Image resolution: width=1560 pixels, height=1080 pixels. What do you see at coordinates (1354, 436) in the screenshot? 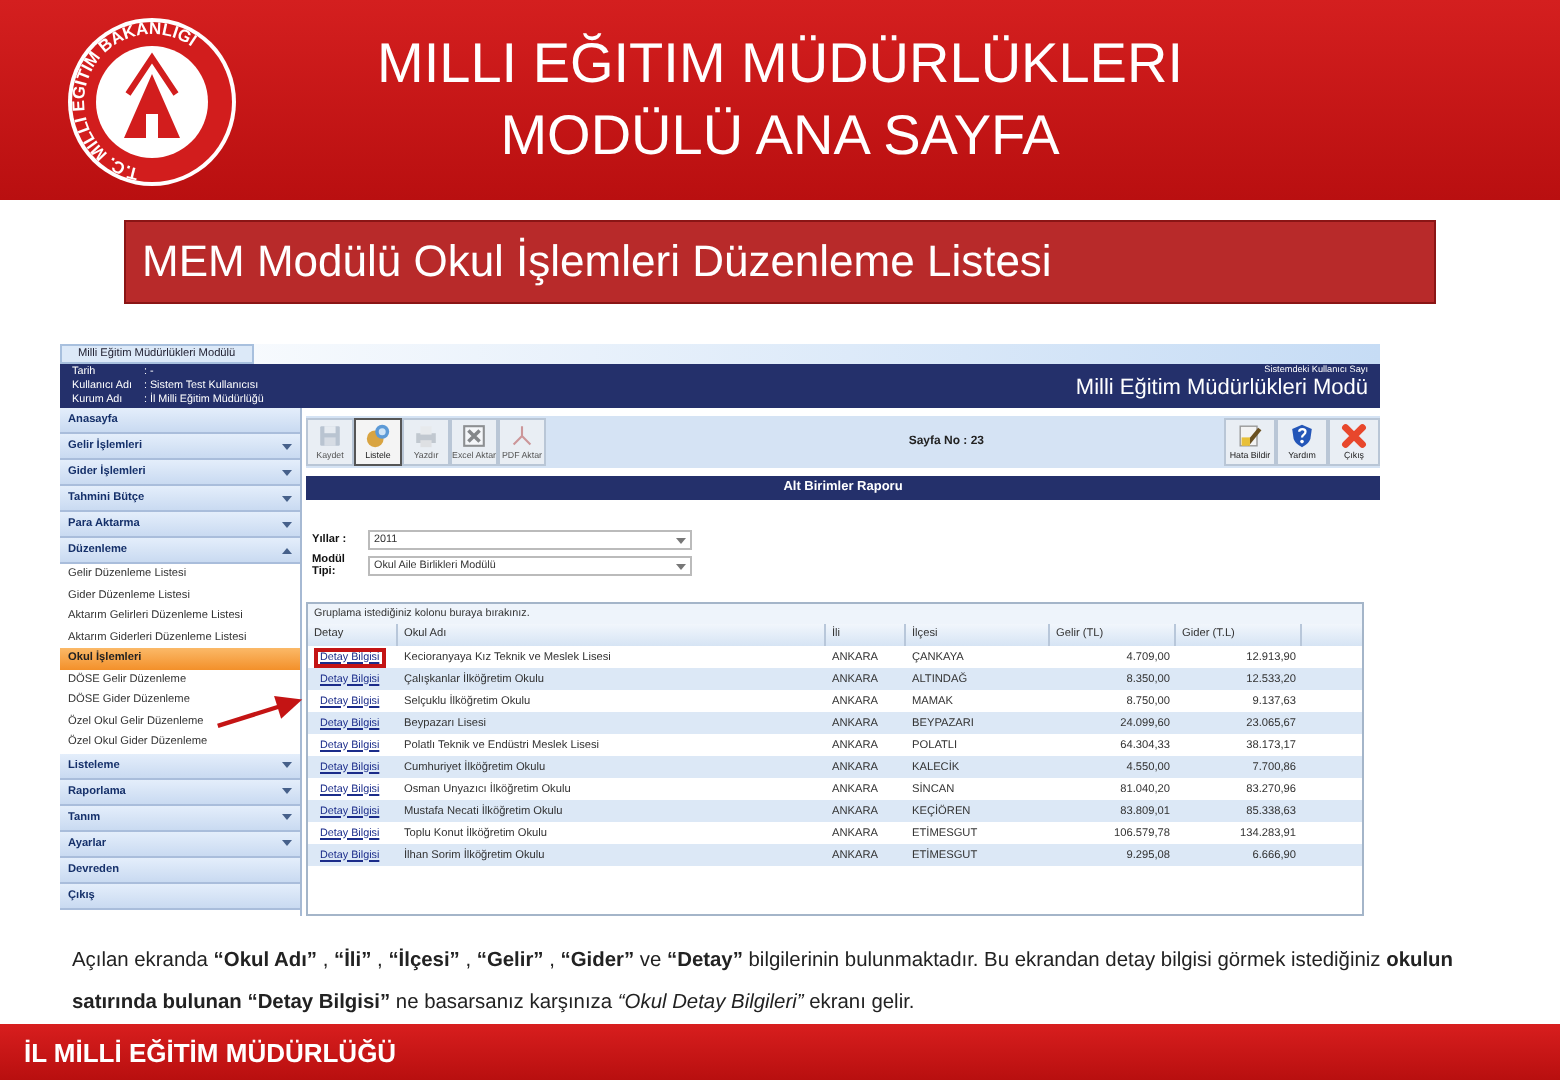
I see `close-icon` at bounding box center [1354, 436].